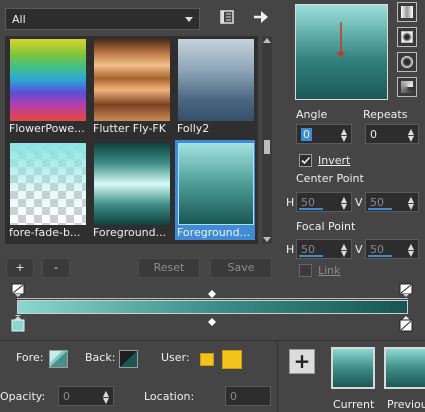 The height and width of the screenshot is (412, 425). What do you see at coordinates (189, 19) in the screenshot?
I see `chevron-down-icon` at bounding box center [189, 19].